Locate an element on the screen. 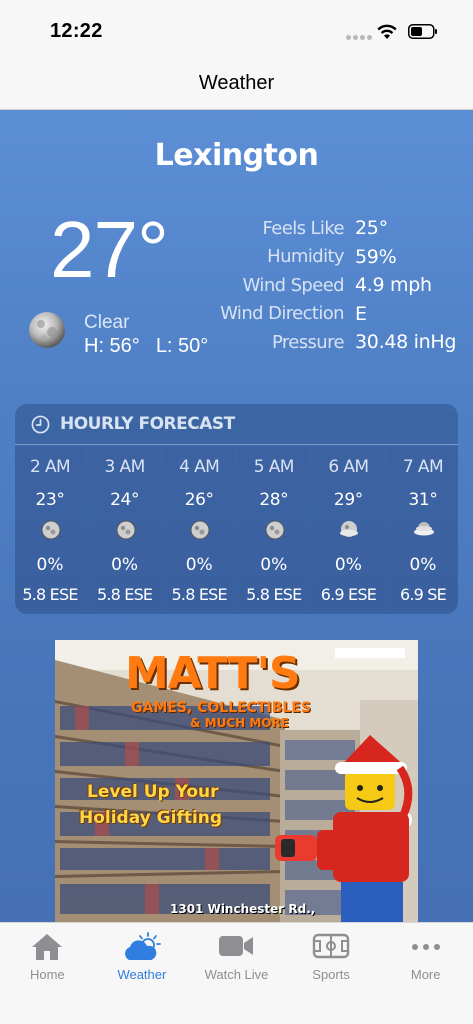 Image resolution: width=473 pixels, height=1024 pixels. tab-weather: Weather is located at coordinates (142, 973).